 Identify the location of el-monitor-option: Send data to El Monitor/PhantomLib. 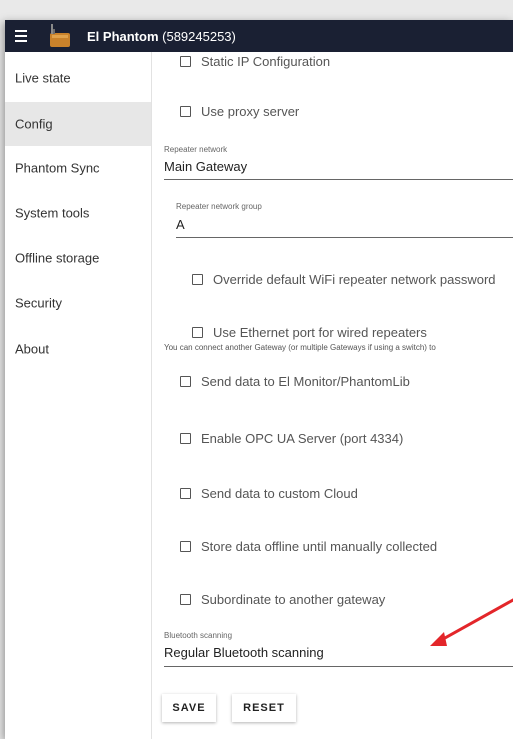
(295, 381).